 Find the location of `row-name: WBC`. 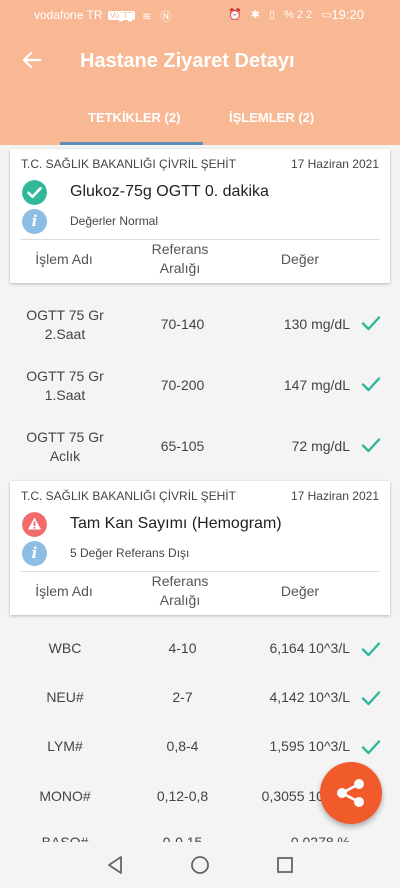

row-name: WBC is located at coordinates (65, 648).